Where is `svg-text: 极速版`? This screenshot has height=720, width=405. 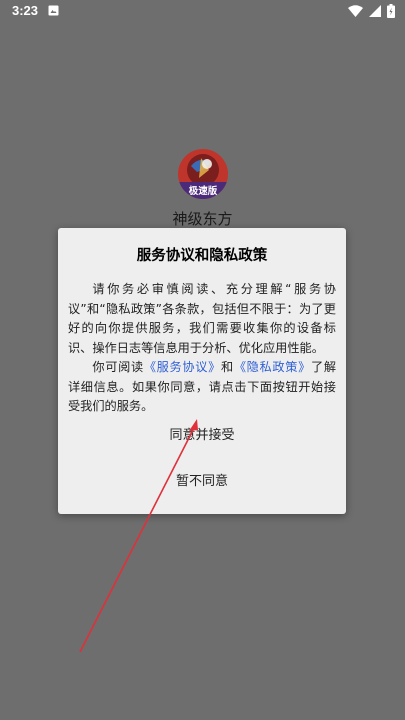 svg-text: 极速版 is located at coordinates (203, 191).